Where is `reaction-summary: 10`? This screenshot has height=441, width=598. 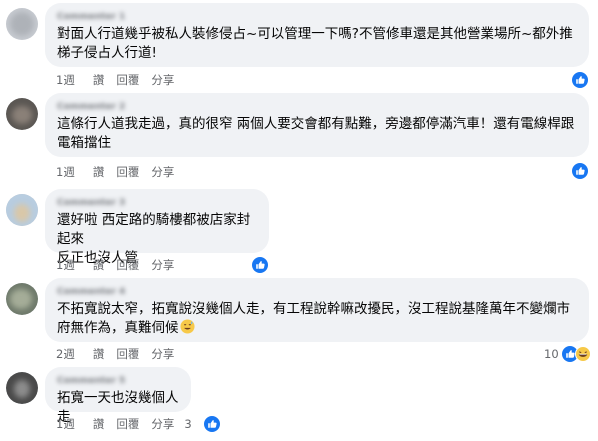 reaction-summary: 10 is located at coordinates (567, 354).